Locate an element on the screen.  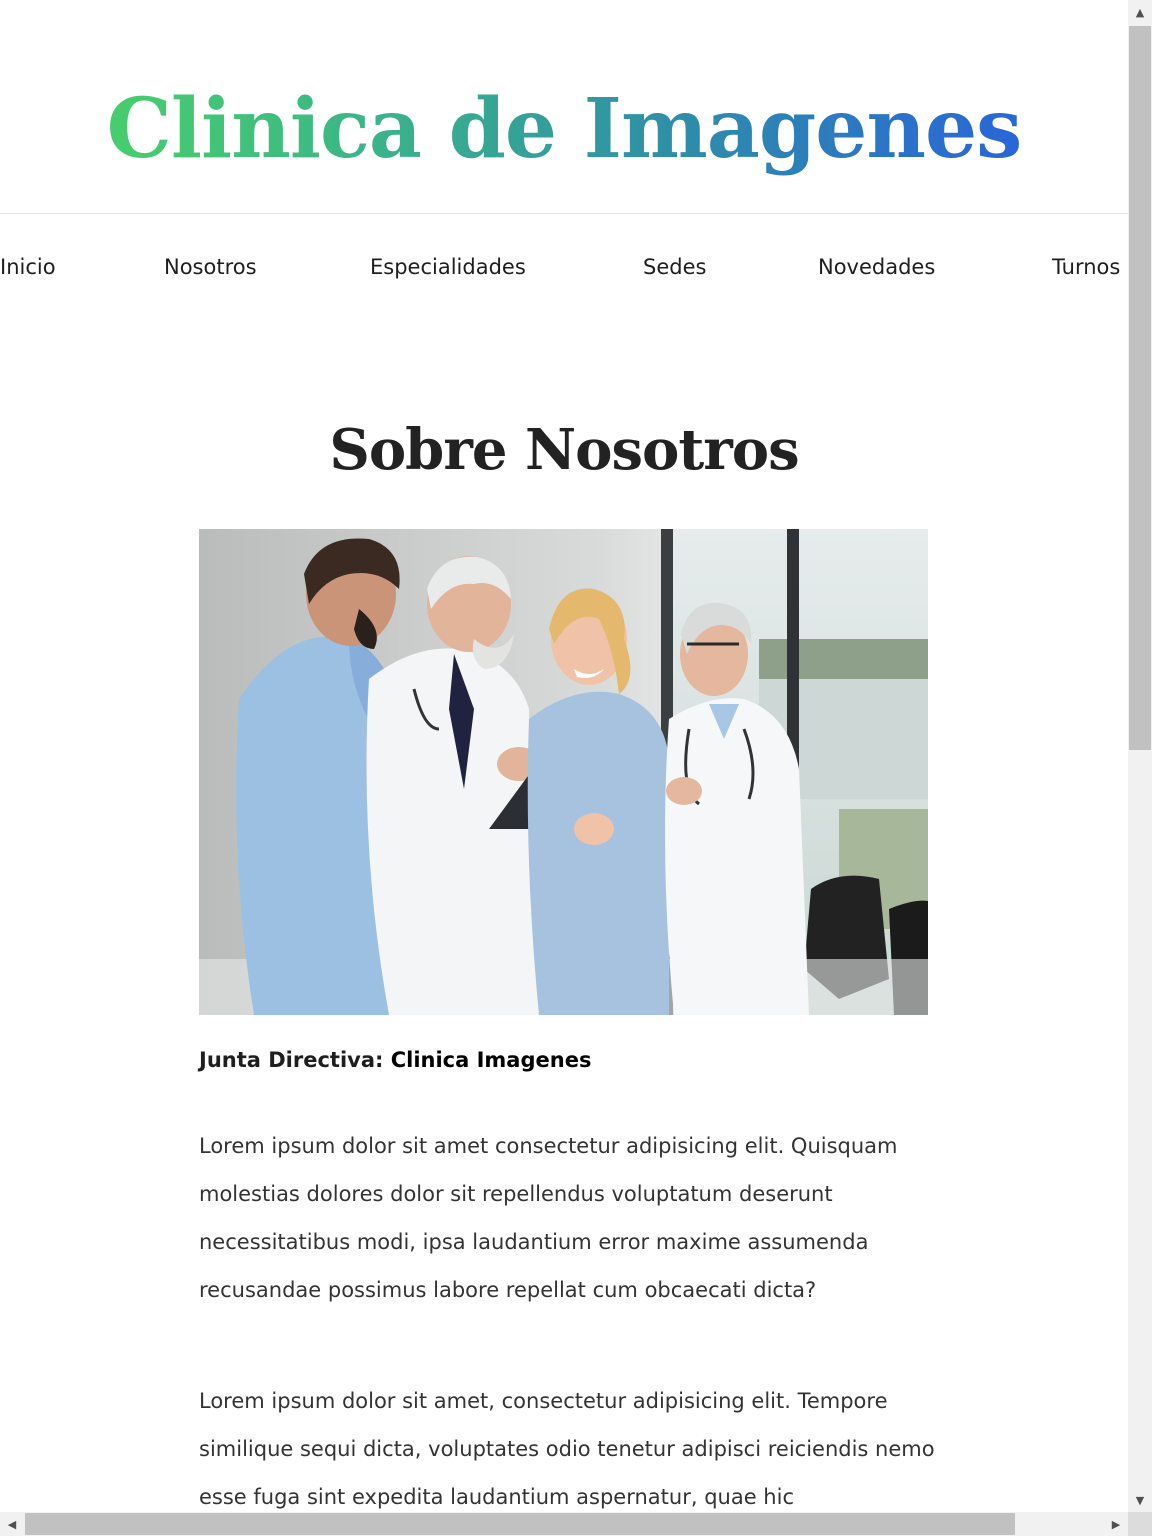
nav-link-novedades: Novedades is located at coordinates (876, 267).